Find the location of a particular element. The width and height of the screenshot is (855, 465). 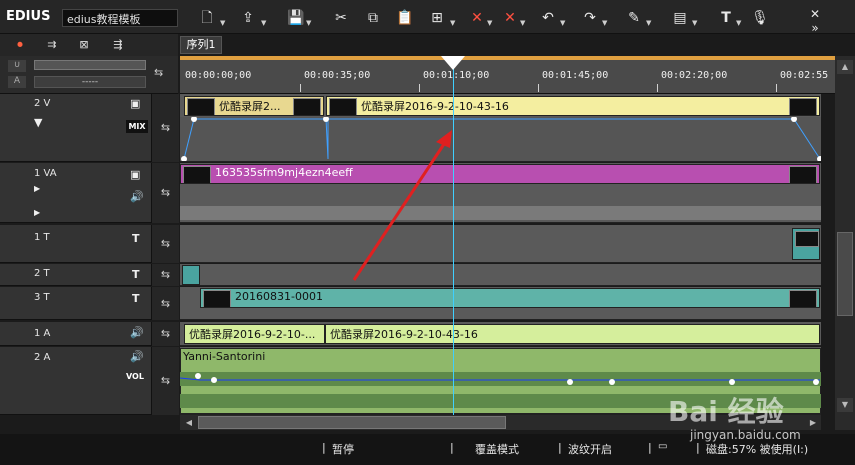

audio-toggle: A is located at coordinates (17, 82).